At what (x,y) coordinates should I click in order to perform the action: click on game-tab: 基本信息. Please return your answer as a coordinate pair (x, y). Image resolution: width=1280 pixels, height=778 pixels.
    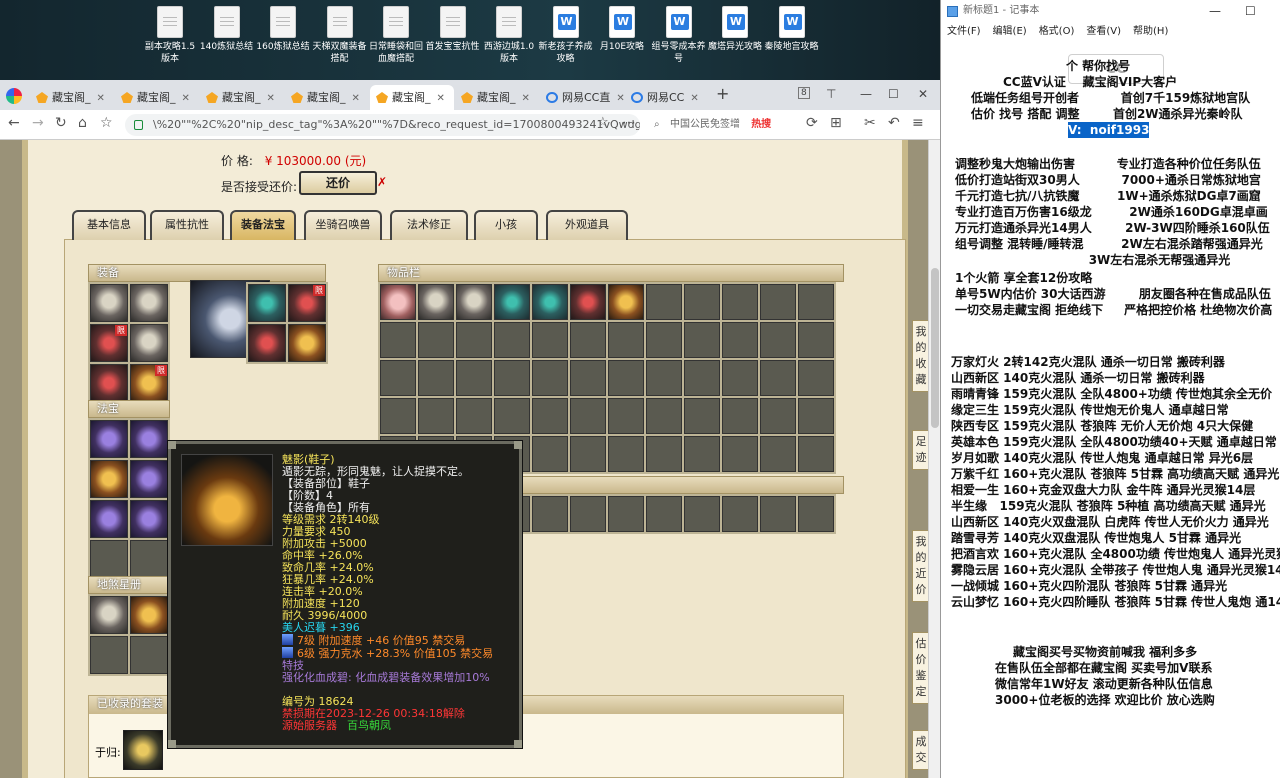
    Looking at the image, I should click on (109, 225).